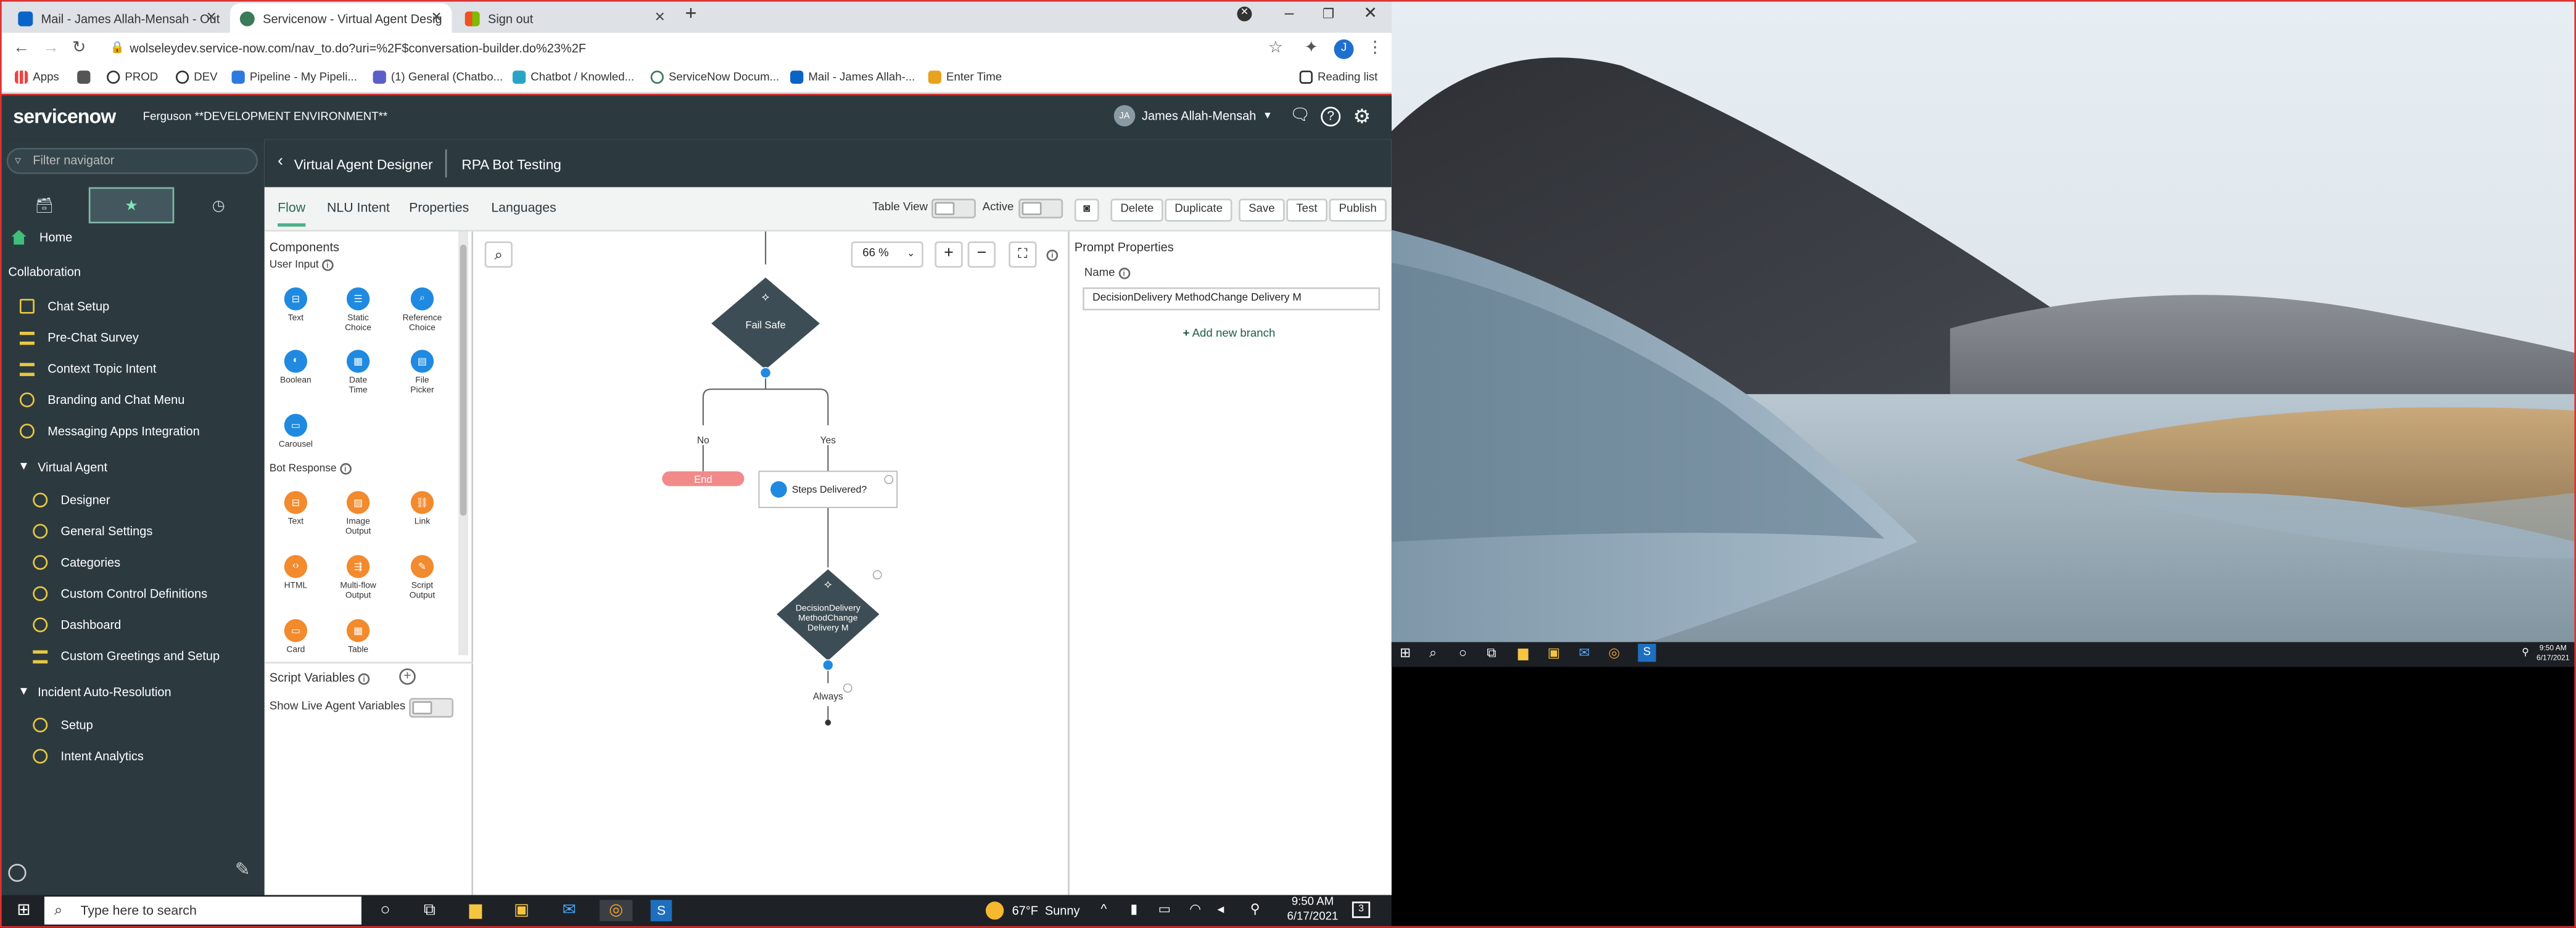 This screenshot has height=928, width=2576. Describe the element at coordinates (358, 514) in the screenshot. I see `component-image-output: ▨ Image Output` at that location.